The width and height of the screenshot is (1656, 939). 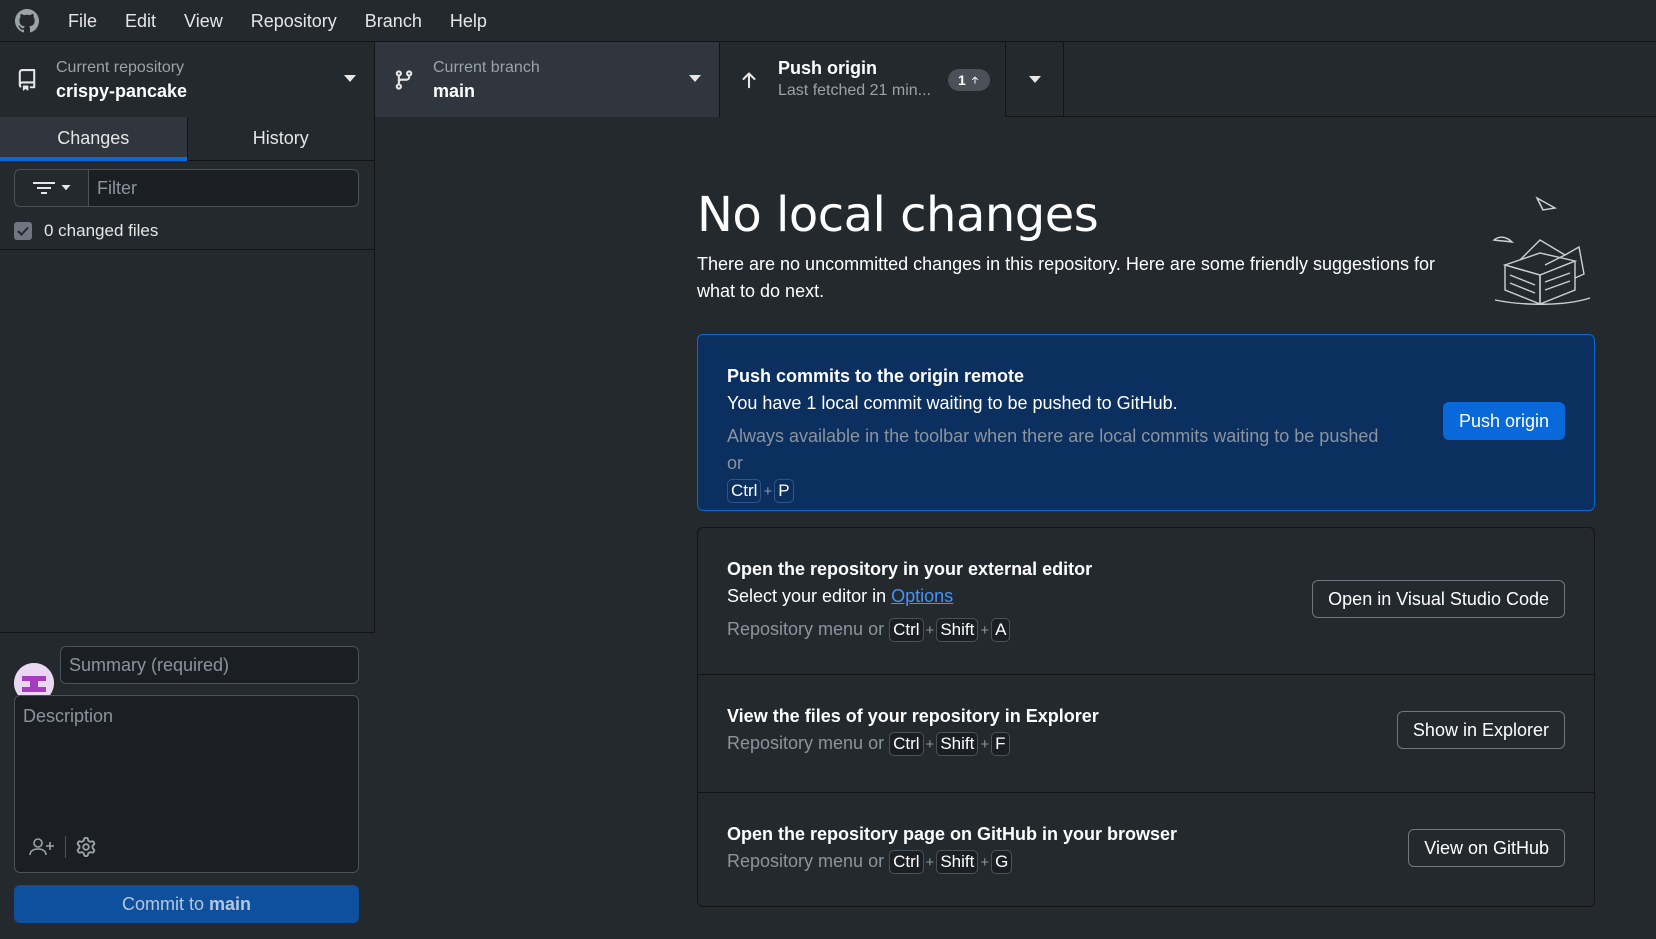 What do you see at coordinates (807, 596) in the screenshot?
I see `editor-row-description-text: Select your editor in` at bounding box center [807, 596].